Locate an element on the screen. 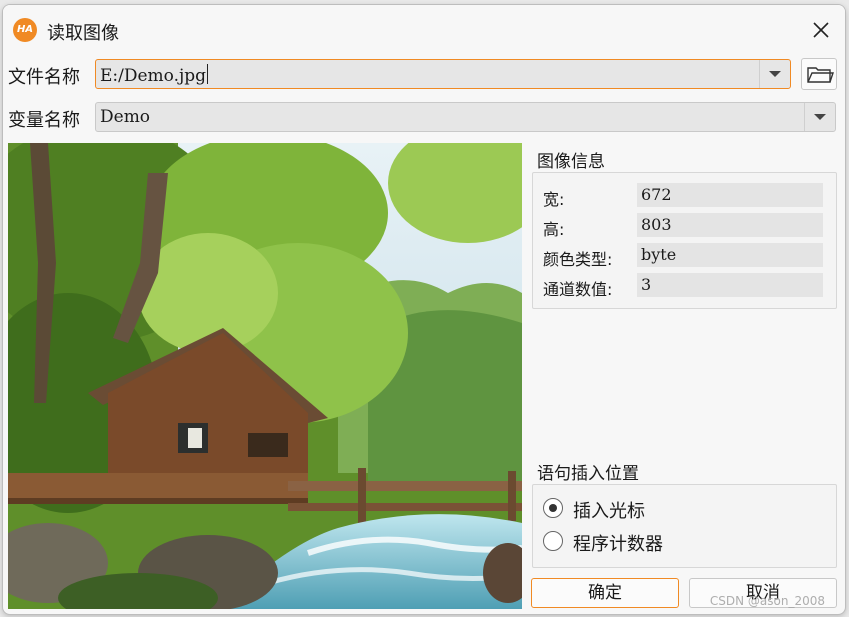 The image size is (849, 617). image-info-title: 图像信息 is located at coordinates (571, 162).